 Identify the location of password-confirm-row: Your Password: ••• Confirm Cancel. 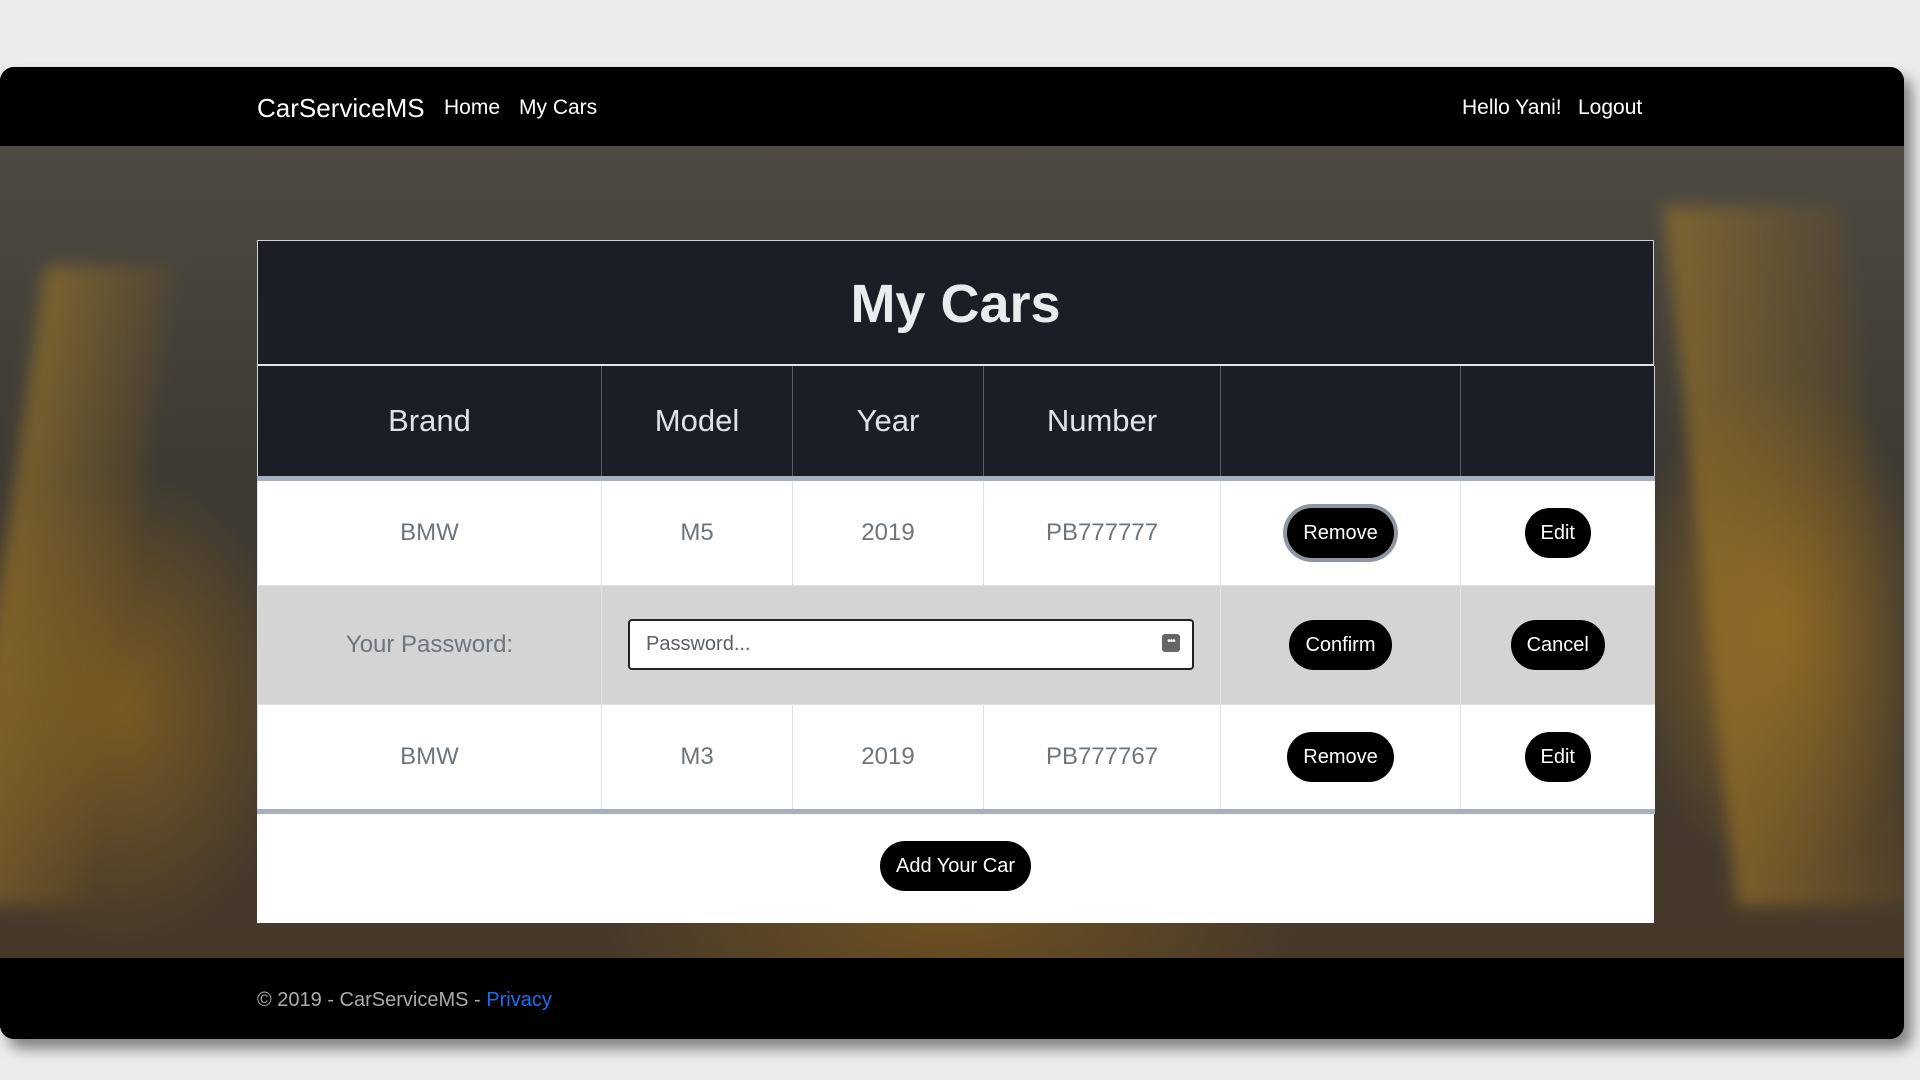
(956, 644).